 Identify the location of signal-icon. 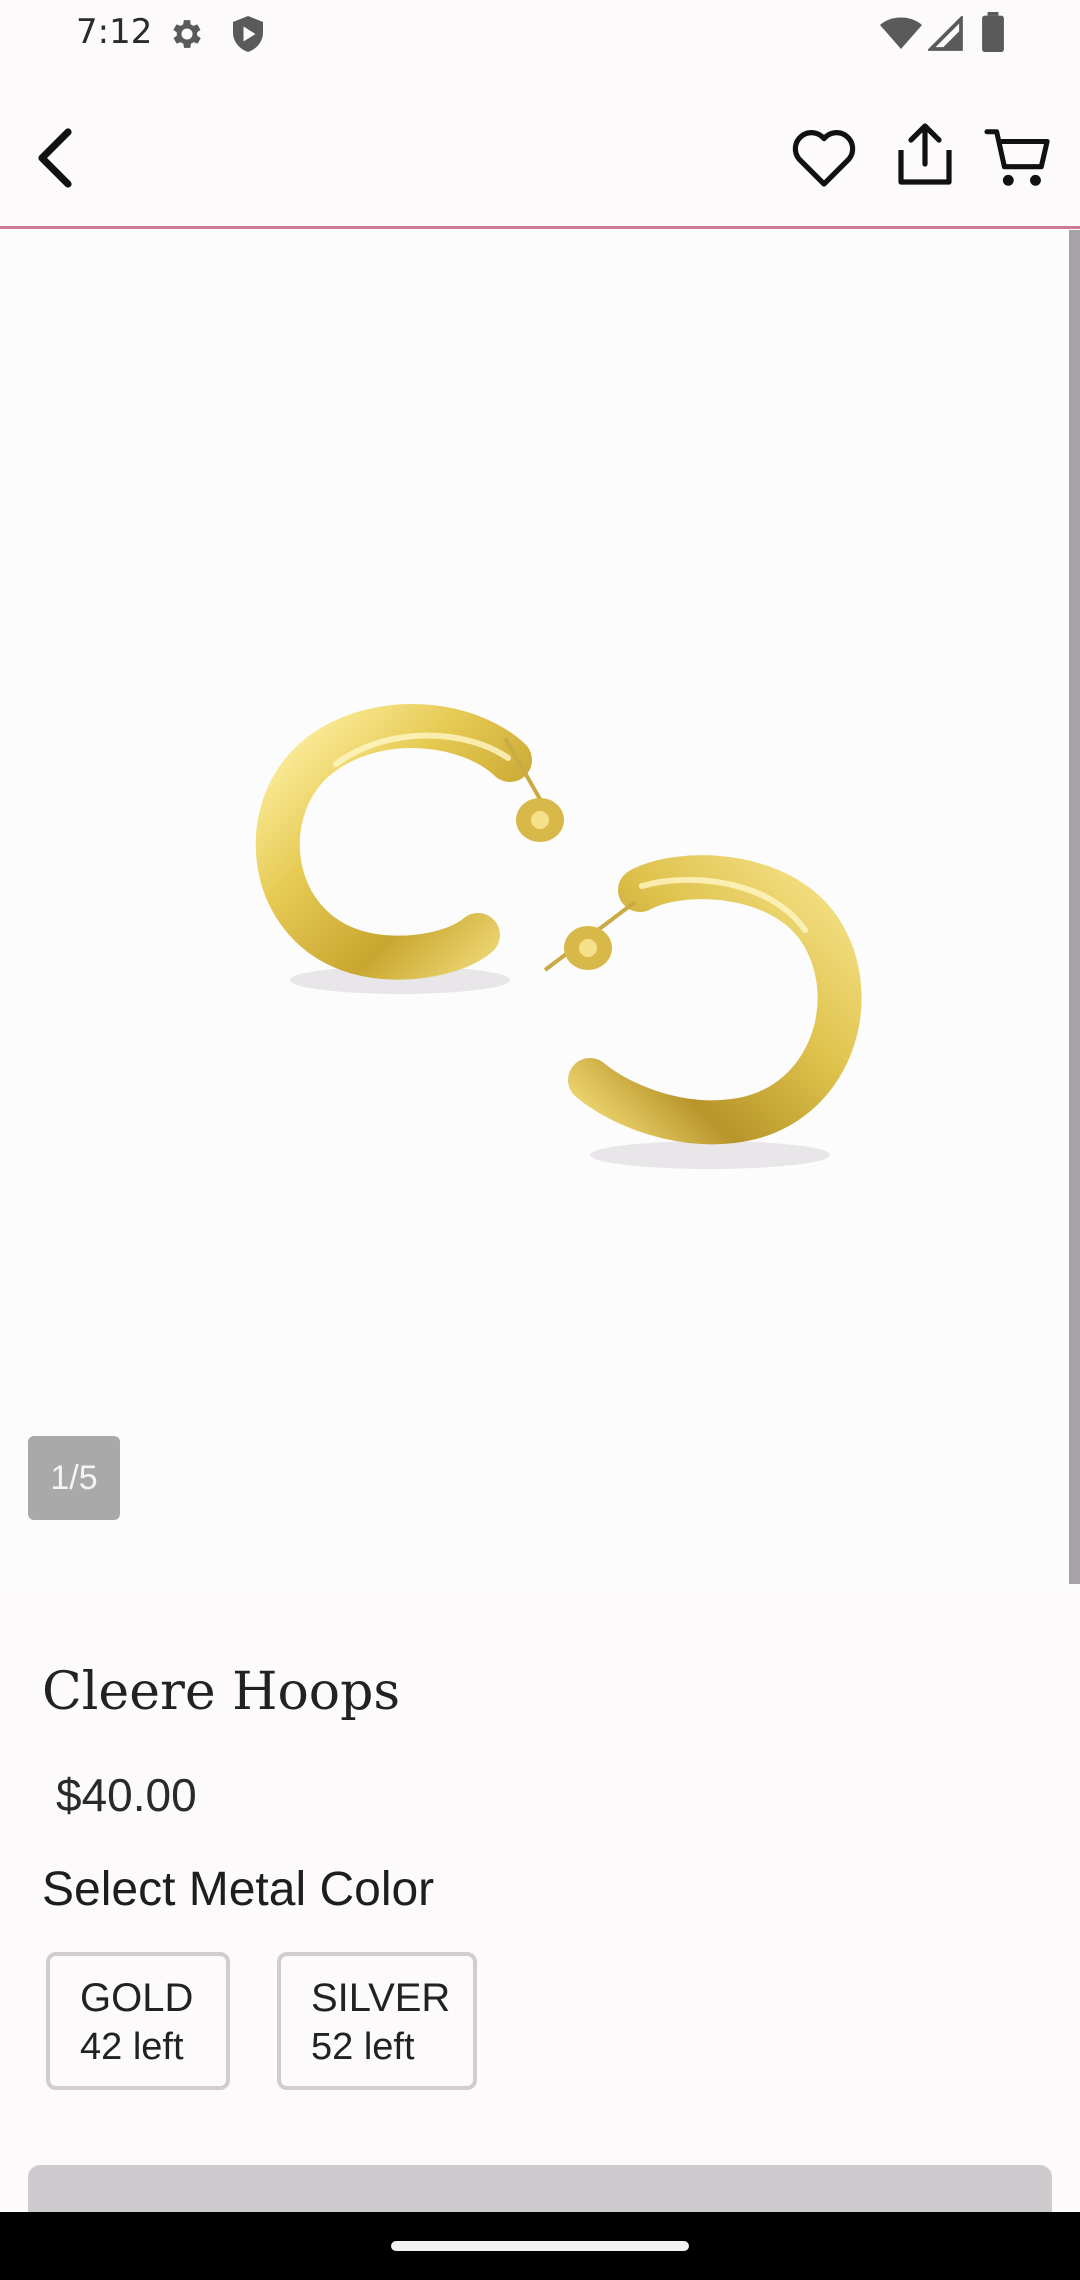
(945, 33).